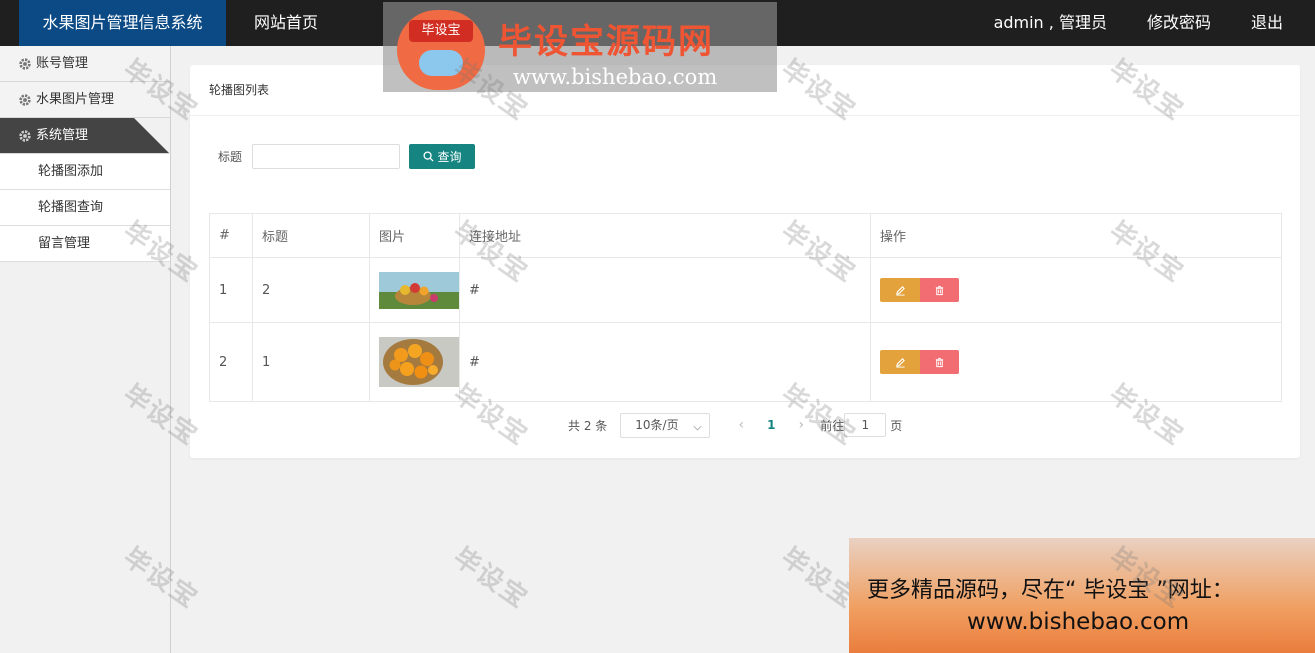  What do you see at coordinates (801, 425) in the screenshot?
I see `next-page-button: ›` at bounding box center [801, 425].